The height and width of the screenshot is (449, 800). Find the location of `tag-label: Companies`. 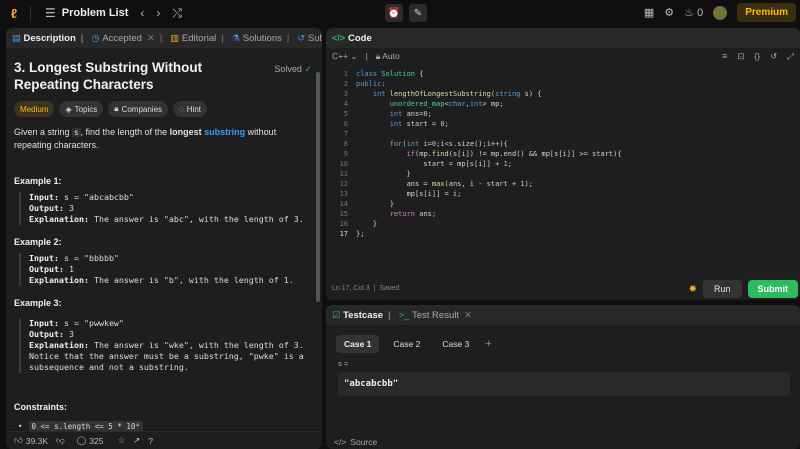

tag-label: Companies is located at coordinates (142, 109).